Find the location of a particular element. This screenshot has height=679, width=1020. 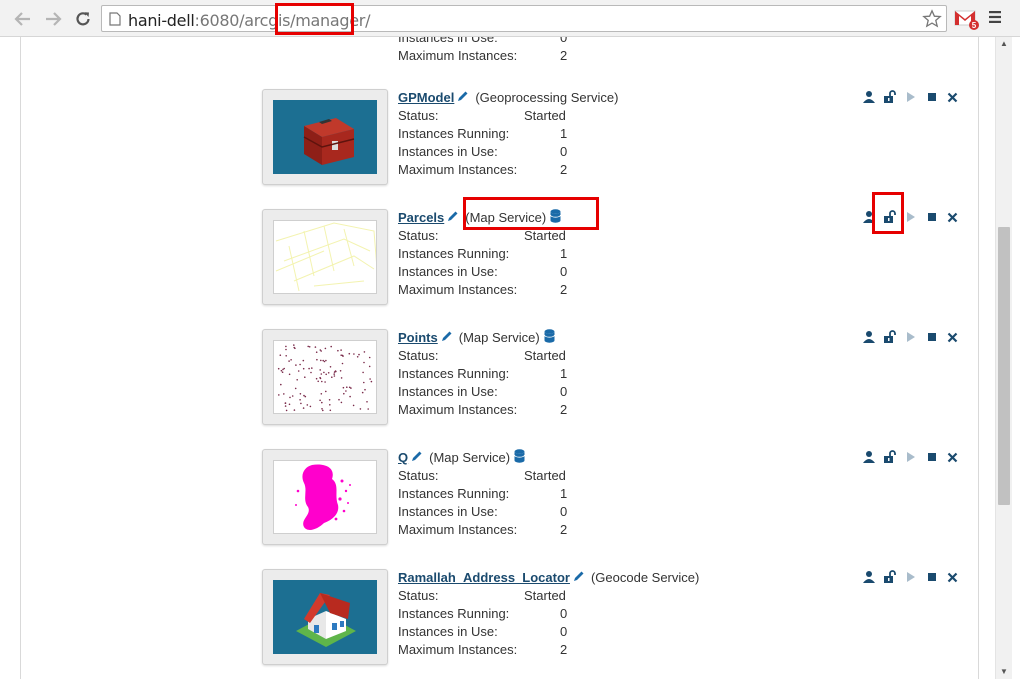

points-map is located at coordinates (325, 377).